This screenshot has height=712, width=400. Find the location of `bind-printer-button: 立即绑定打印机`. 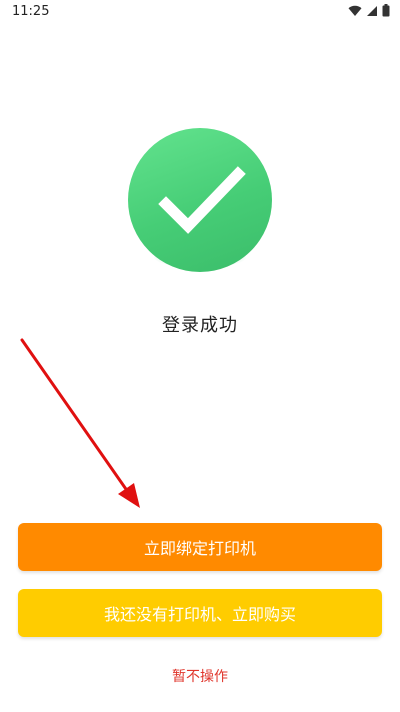

bind-printer-button: 立即绑定打印机 is located at coordinates (200, 547).